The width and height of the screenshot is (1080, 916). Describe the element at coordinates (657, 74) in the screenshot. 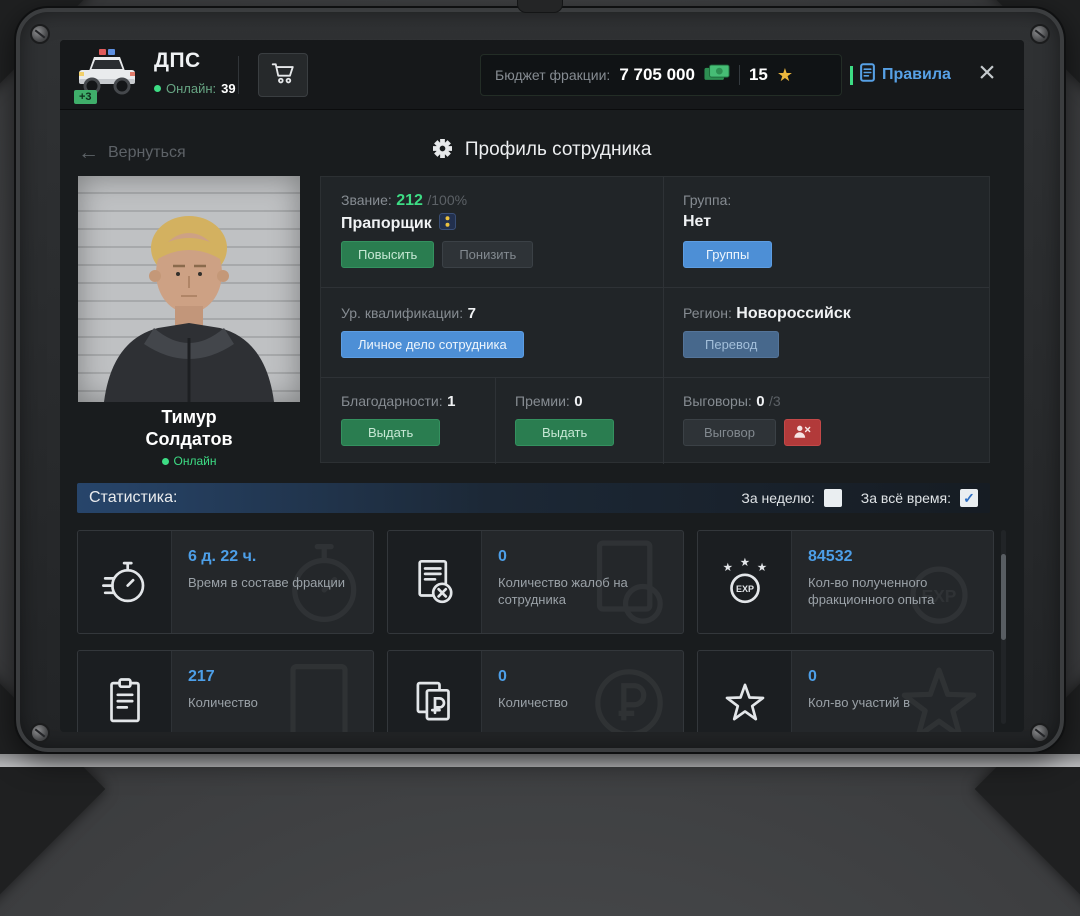

I see `budget-value: 7 705 000` at that location.